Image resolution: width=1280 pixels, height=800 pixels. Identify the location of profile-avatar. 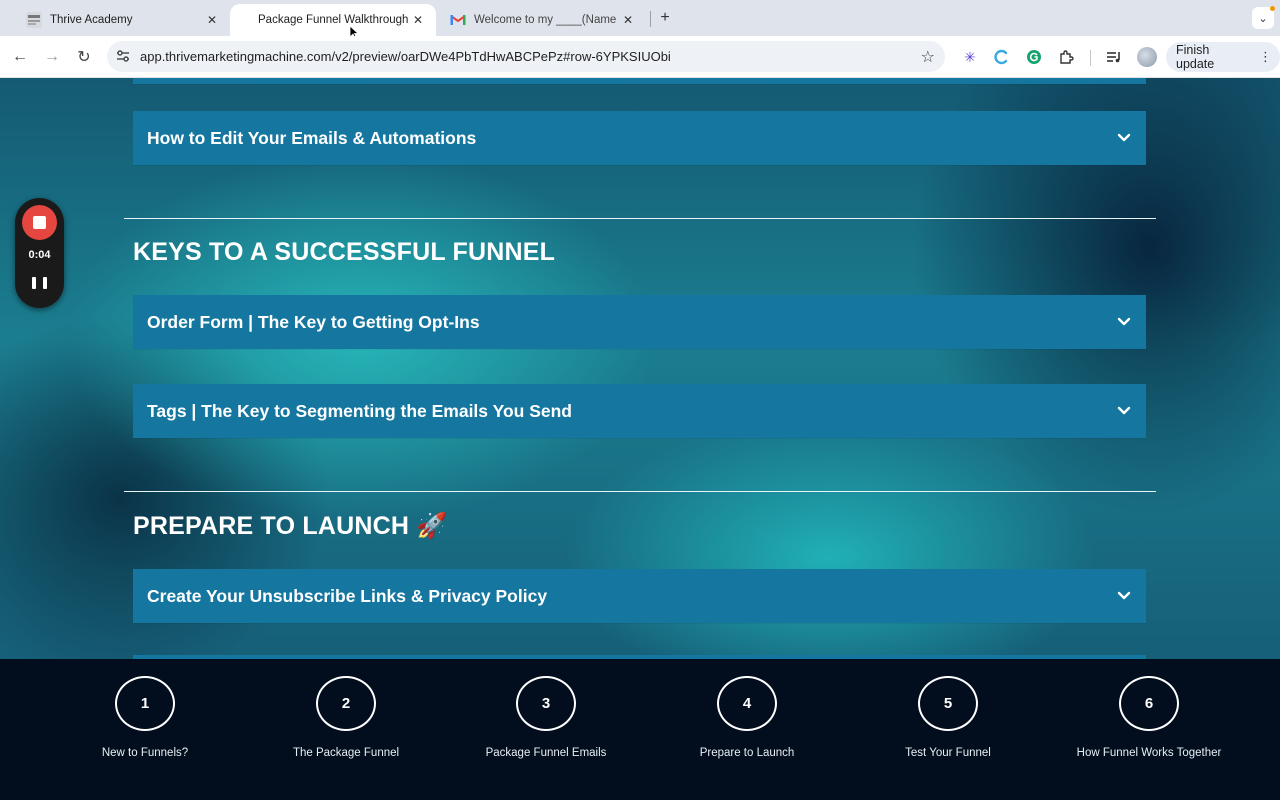
(1147, 57).